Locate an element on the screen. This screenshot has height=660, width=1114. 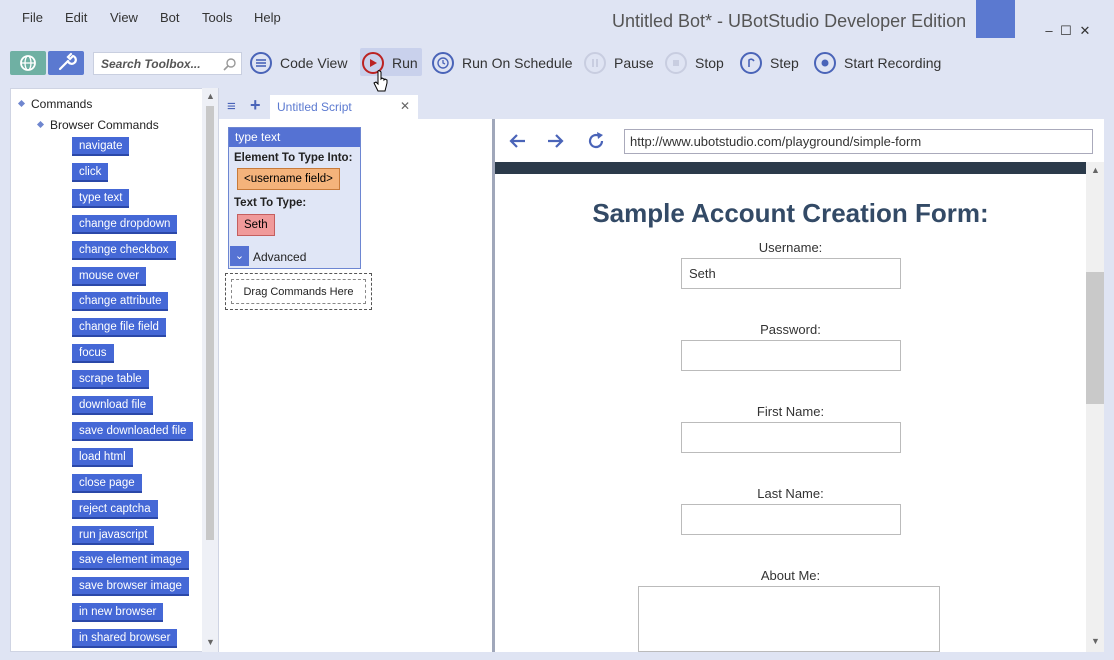
element-value-field: <username field> is located at coordinates (288, 179).